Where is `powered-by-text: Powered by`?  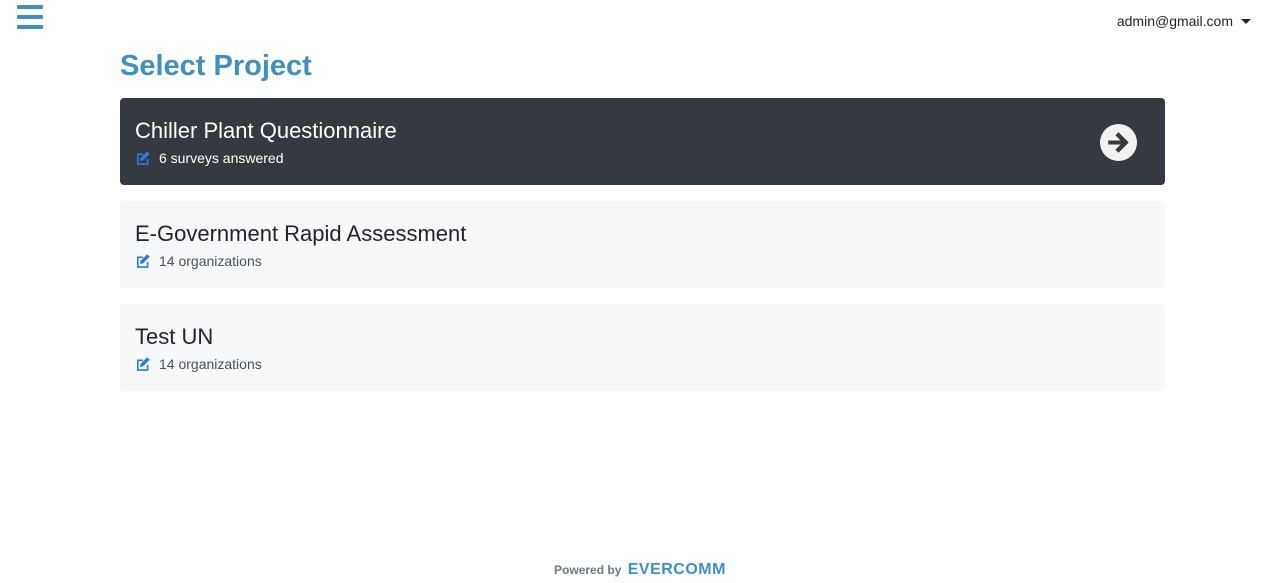 powered-by-text: Powered by is located at coordinates (588, 570).